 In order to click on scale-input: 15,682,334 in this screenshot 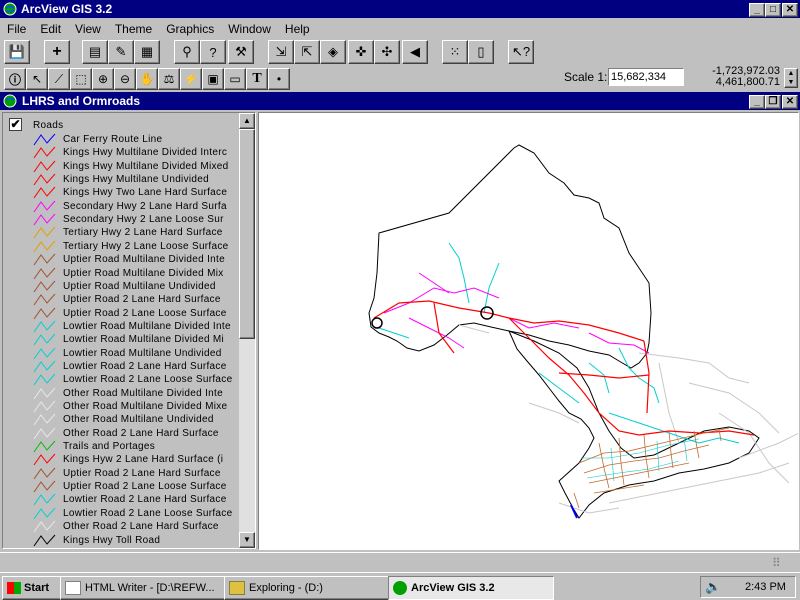, I will do `click(646, 77)`.